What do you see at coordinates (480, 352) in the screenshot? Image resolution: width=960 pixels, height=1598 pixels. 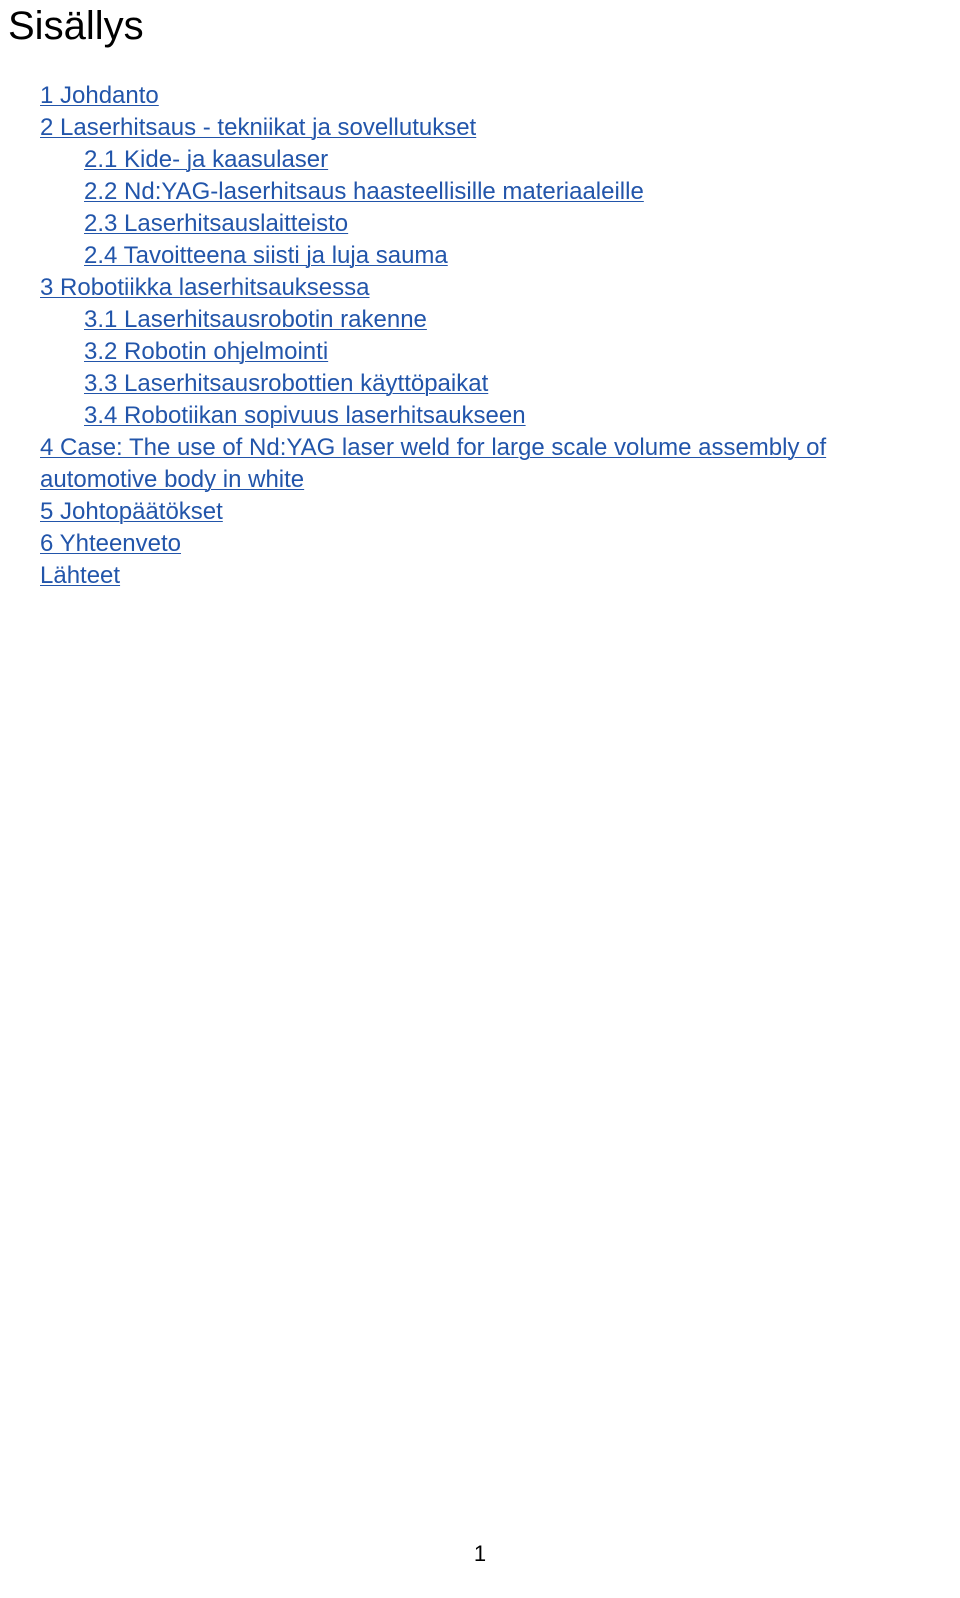 I see `toc-link: 3.2 Robotin ohjelmointi` at bounding box center [480, 352].